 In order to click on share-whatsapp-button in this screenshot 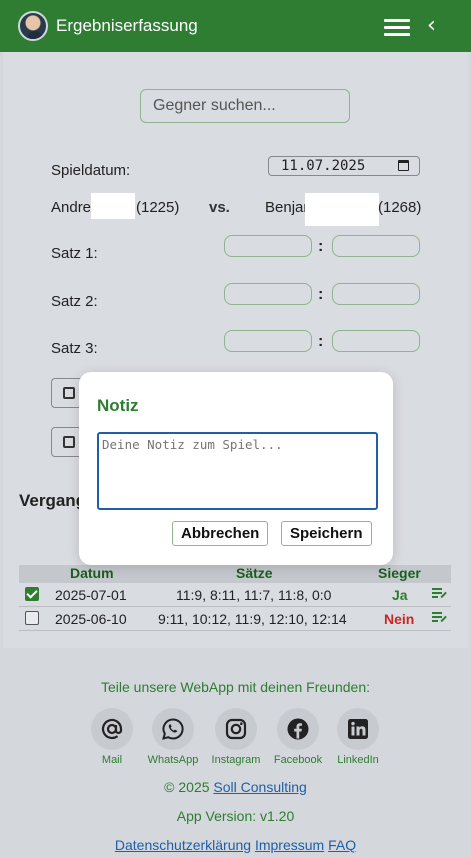, I will do `click(173, 729)`.